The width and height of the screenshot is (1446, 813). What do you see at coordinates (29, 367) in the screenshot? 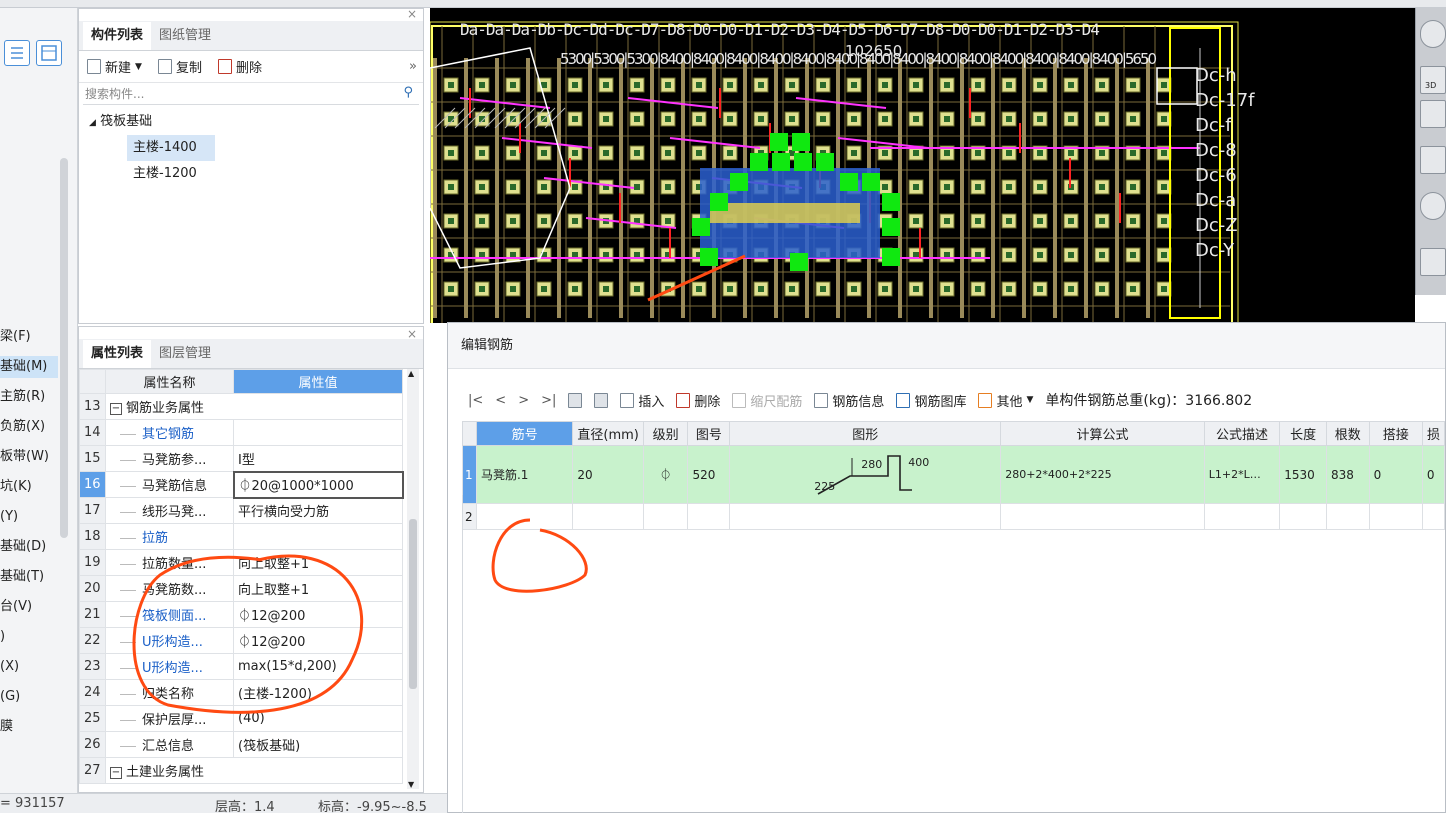
I see `sidebar-item: 基础(M)` at bounding box center [29, 367].